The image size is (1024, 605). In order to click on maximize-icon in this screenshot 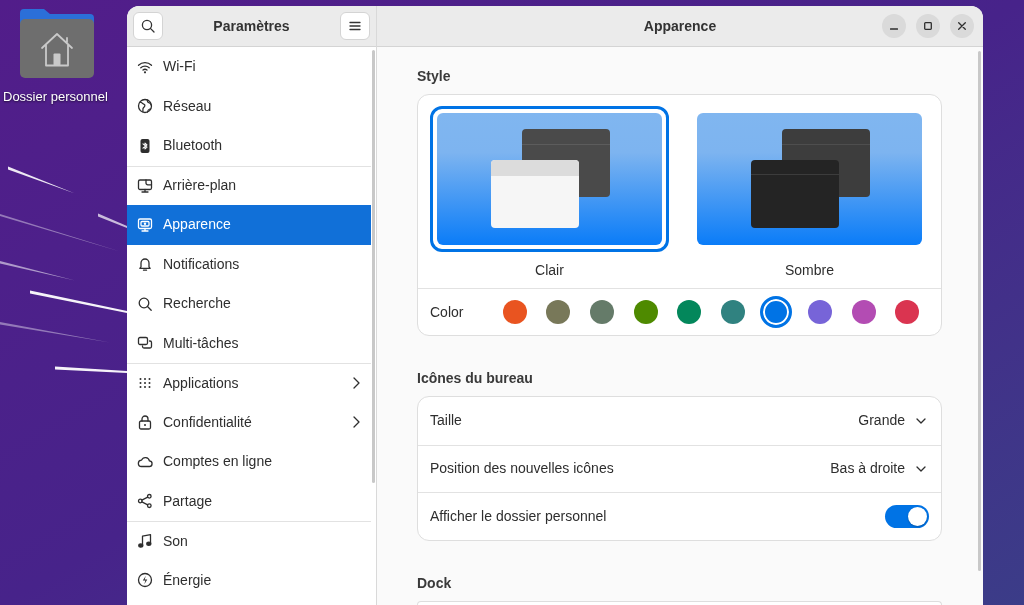, I will do `click(928, 26)`.